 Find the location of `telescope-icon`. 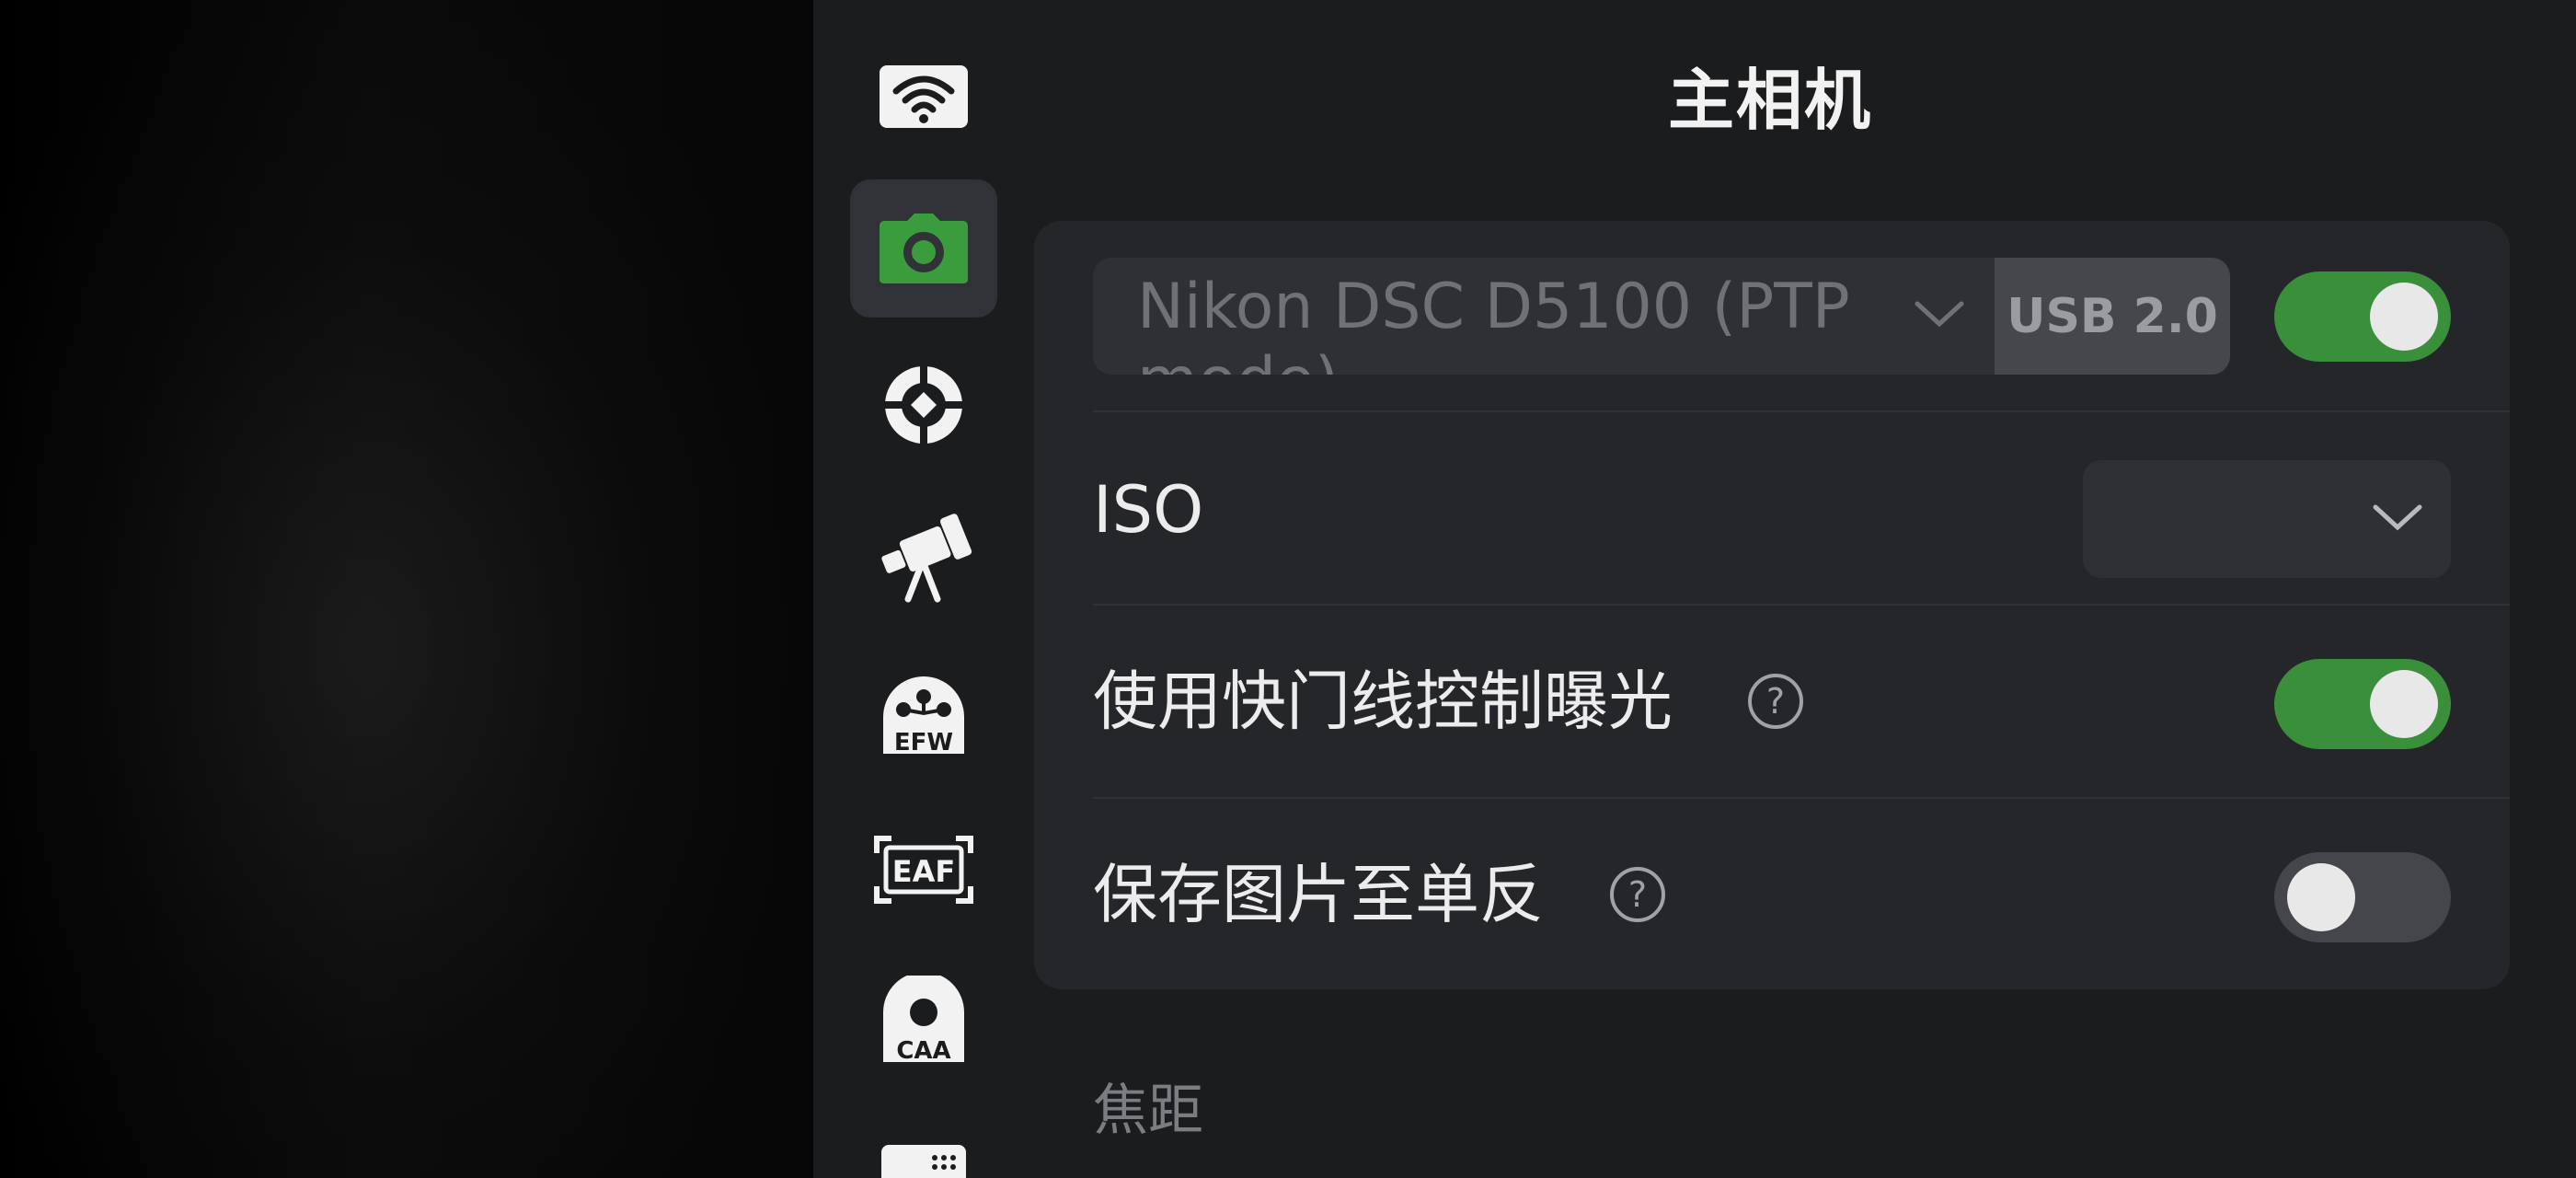

telescope-icon is located at coordinates (926, 558).